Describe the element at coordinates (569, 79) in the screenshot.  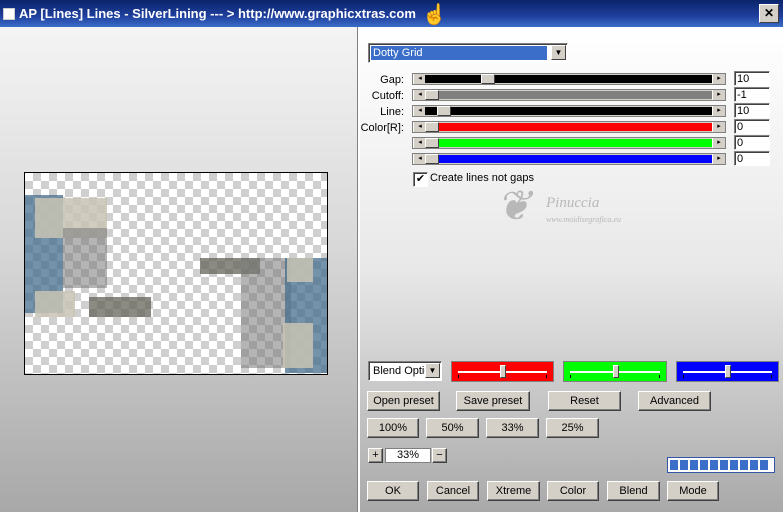
I see `gap-slider: ◂ ▸` at that location.